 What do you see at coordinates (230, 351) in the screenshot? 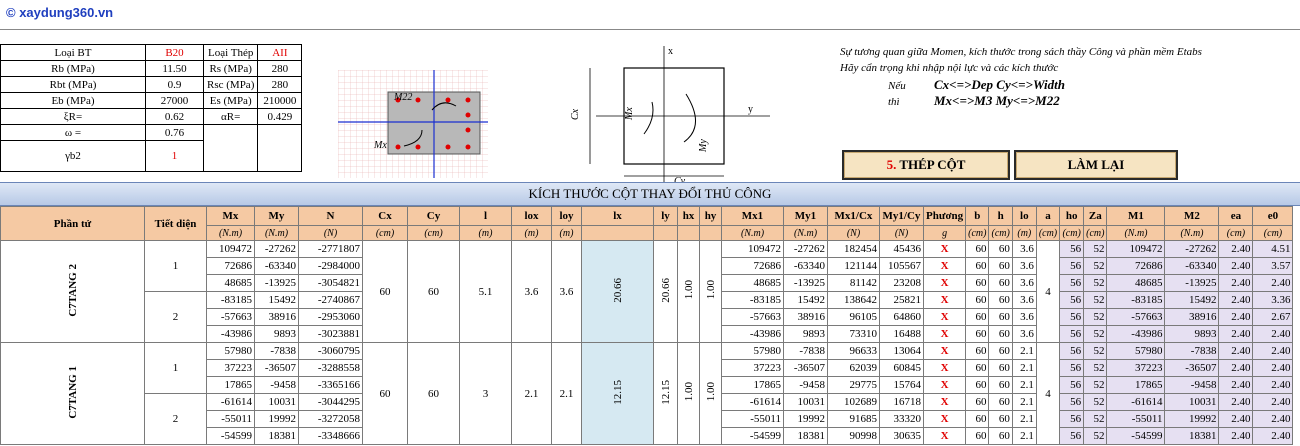
I see `mx-value: 57980` at bounding box center [230, 351].